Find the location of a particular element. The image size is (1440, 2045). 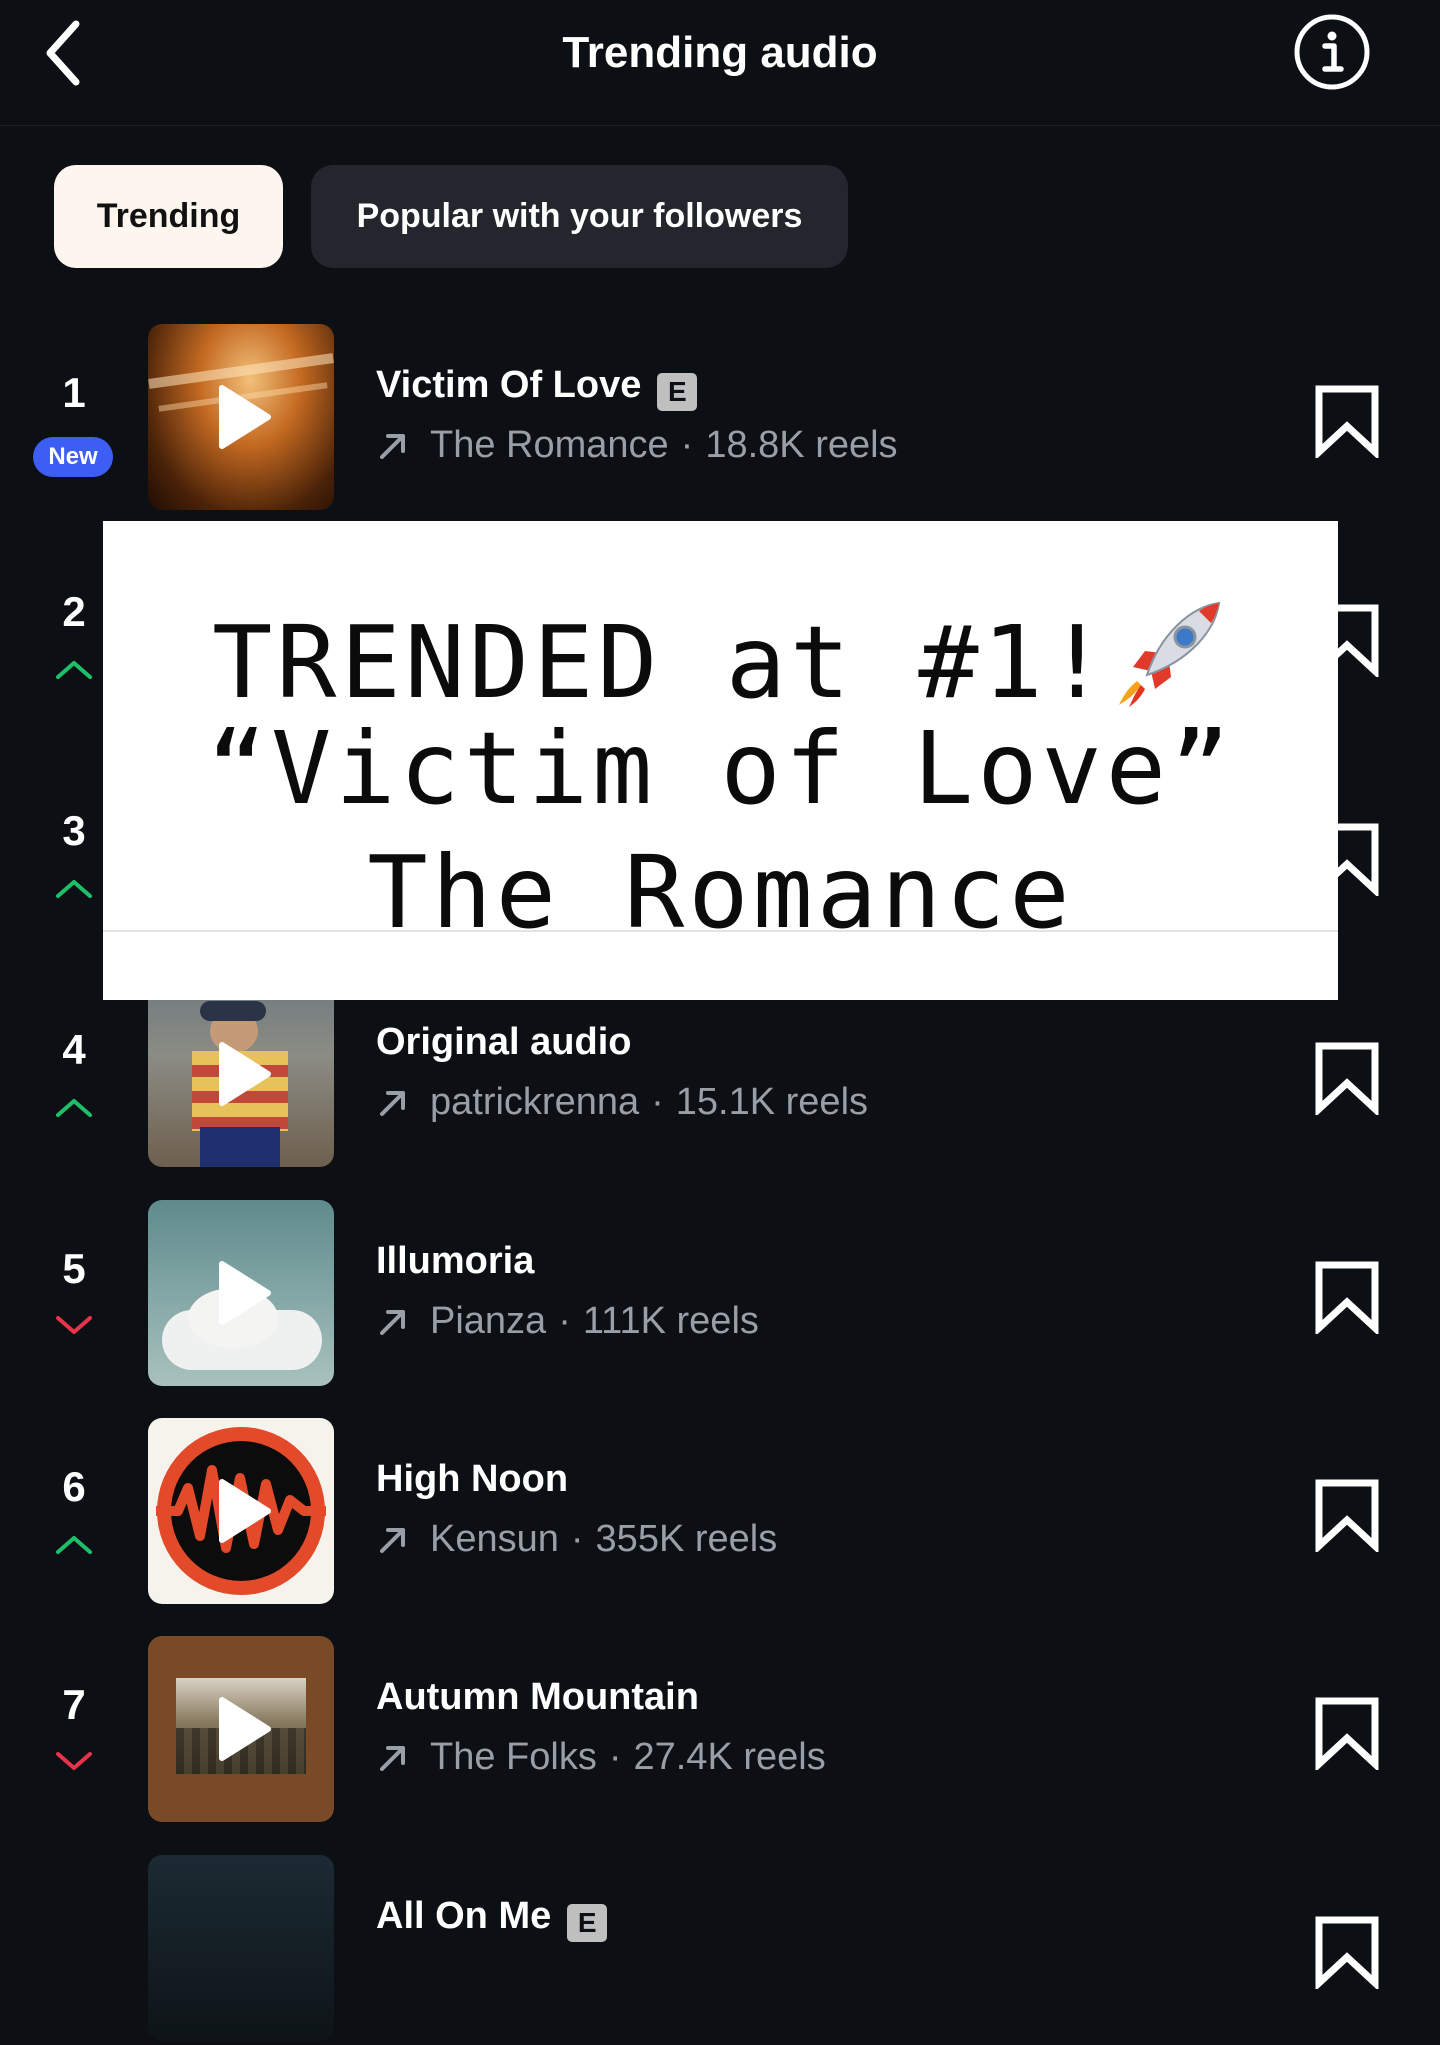

artist-name: The Folks is located at coordinates (513, 1757).